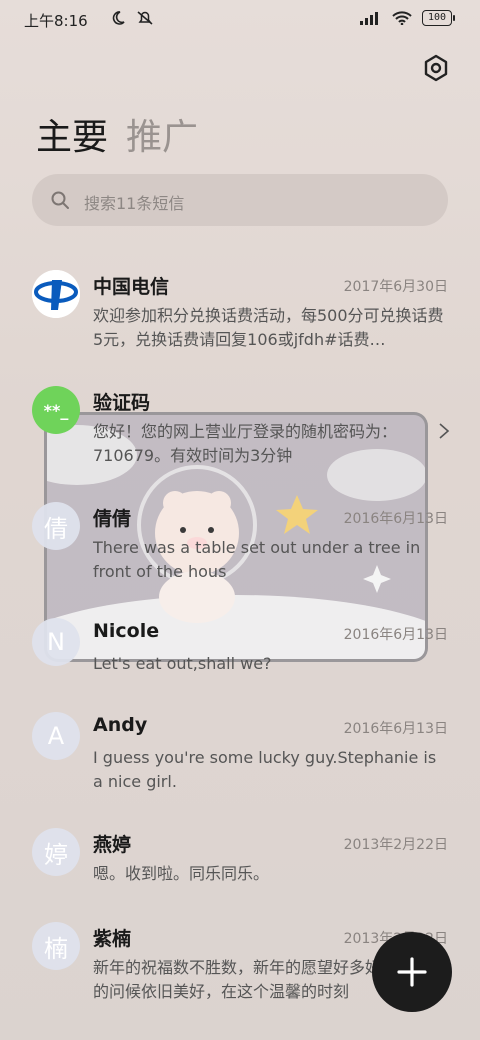 The image size is (480, 1040). What do you see at coordinates (395, 845) in the screenshot?
I see `message-date: 2013年2月22日` at bounding box center [395, 845].